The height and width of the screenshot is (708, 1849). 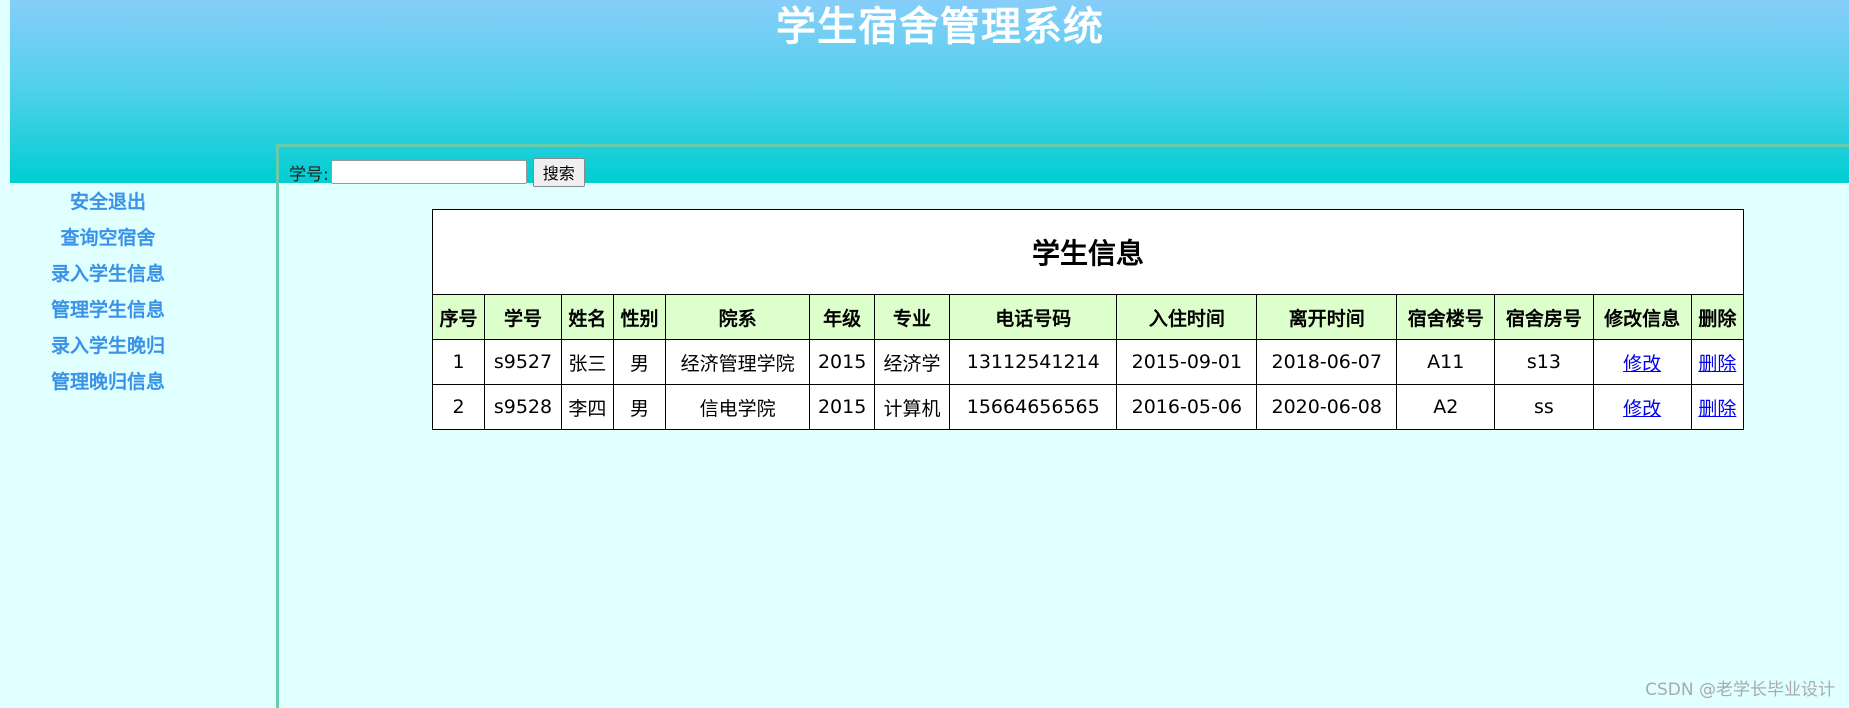 What do you see at coordinates (108, 238) in the screenshot?
I see `sidebar-item-empty-dorms: 查询空宿舍` at bounding box center [108, 238].